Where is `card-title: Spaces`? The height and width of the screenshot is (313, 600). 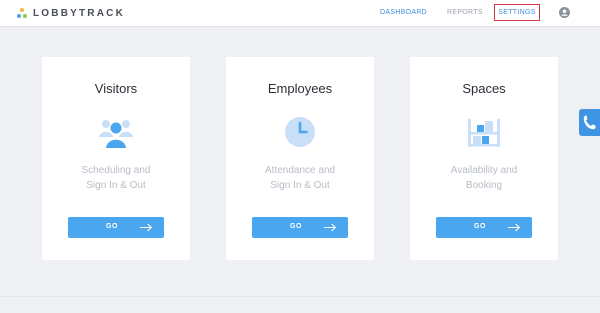 card-title: Spaces is located at coordinates (484, 88).